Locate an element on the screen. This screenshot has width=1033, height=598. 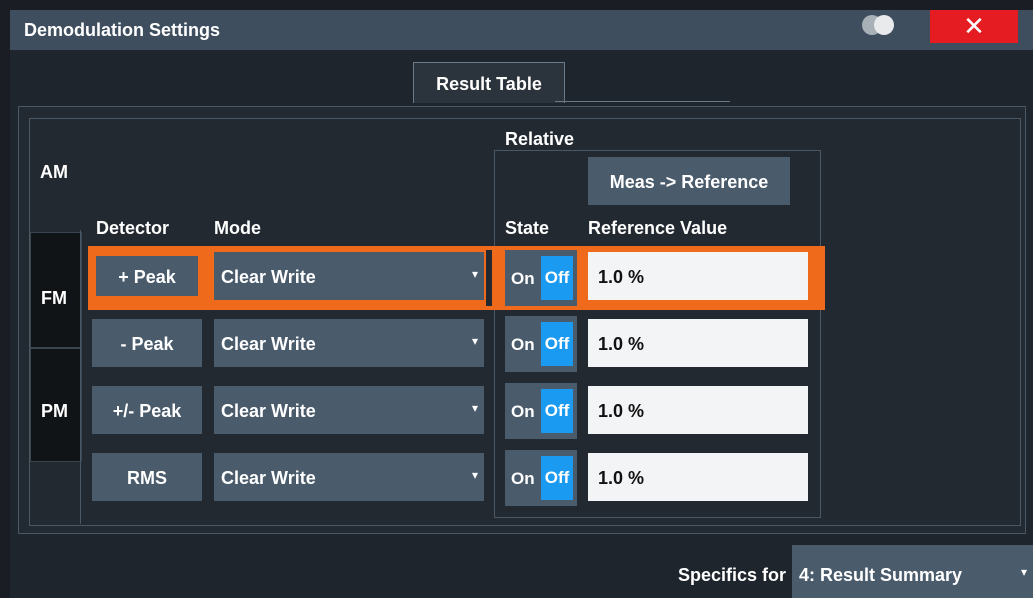
meas-to-reference-button: Meas -> Reference is located at coordinates (689, 181).